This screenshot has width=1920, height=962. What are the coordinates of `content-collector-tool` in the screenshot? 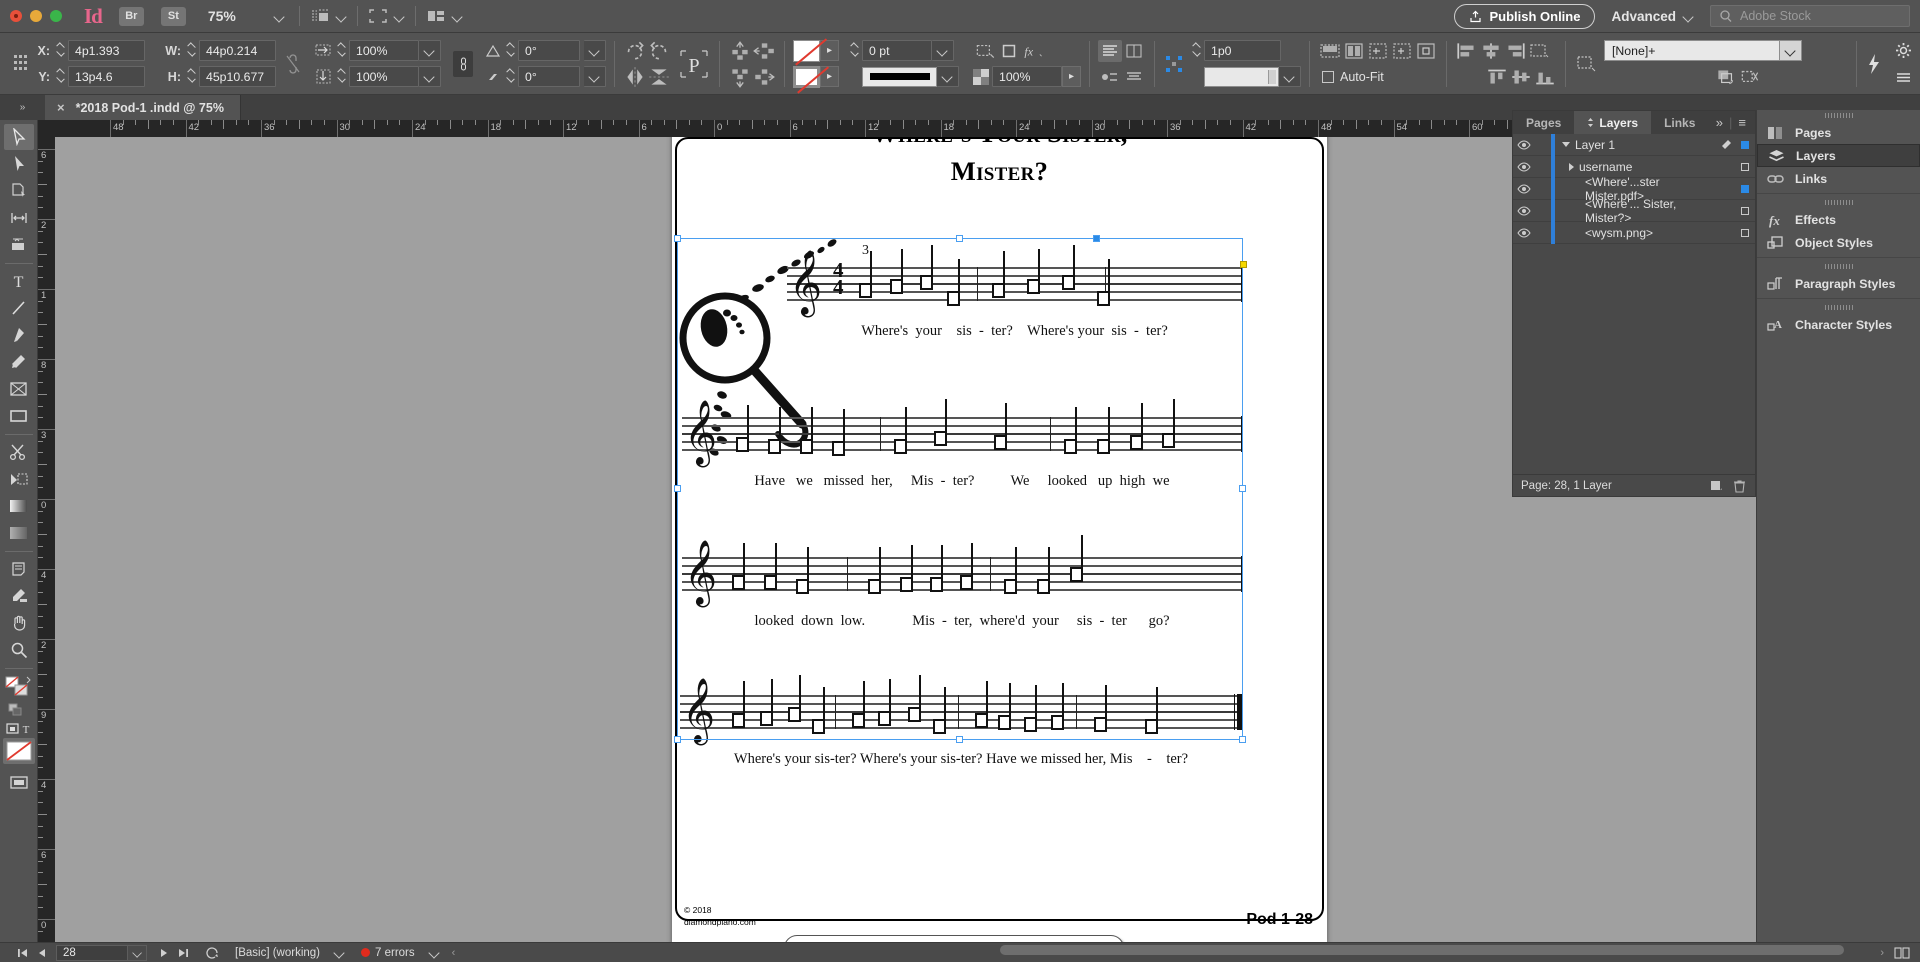 It's located at (19, 245).